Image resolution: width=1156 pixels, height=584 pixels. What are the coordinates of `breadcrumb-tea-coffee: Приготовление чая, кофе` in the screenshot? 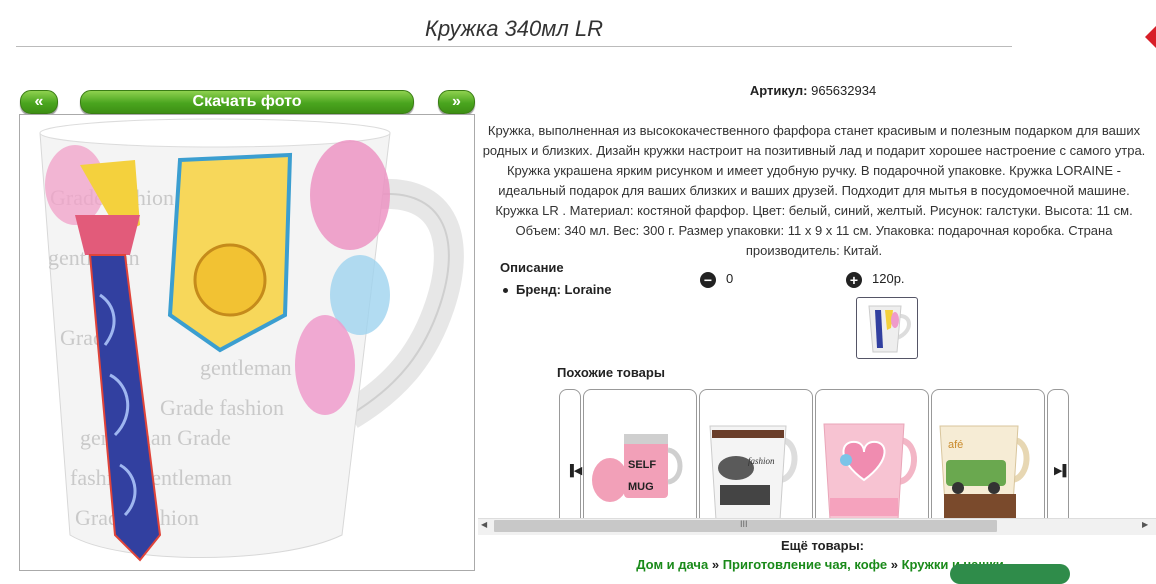 It's located at (805, 564).